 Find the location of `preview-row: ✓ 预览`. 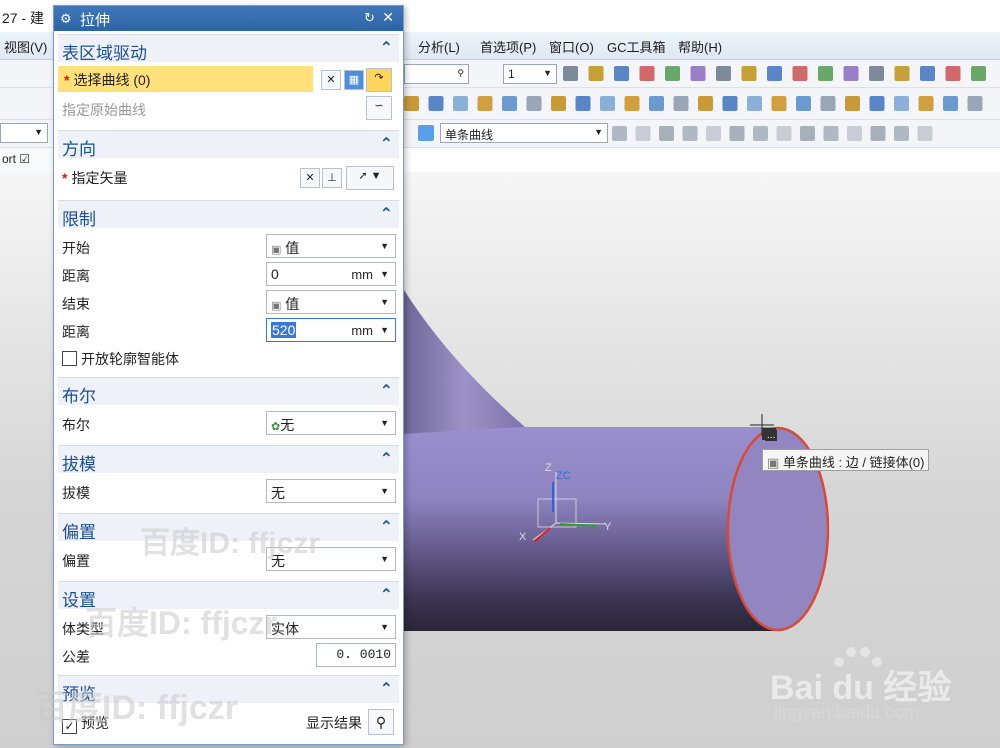

preview-row: ✓ 预览 is located at coordinates (85, 723).